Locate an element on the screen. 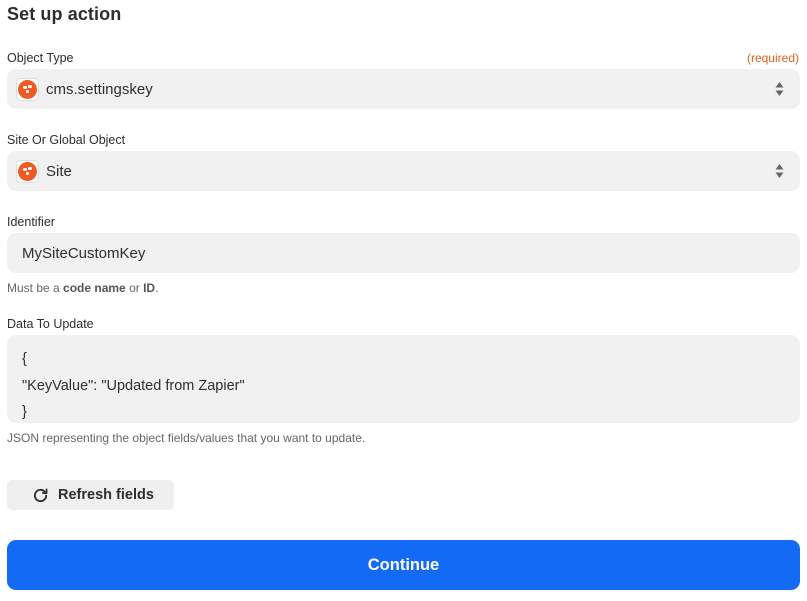 The height and width of the screenshot is (601, 807). refresh-fields-button: Refresh fields is located at coordinates (90, 495).